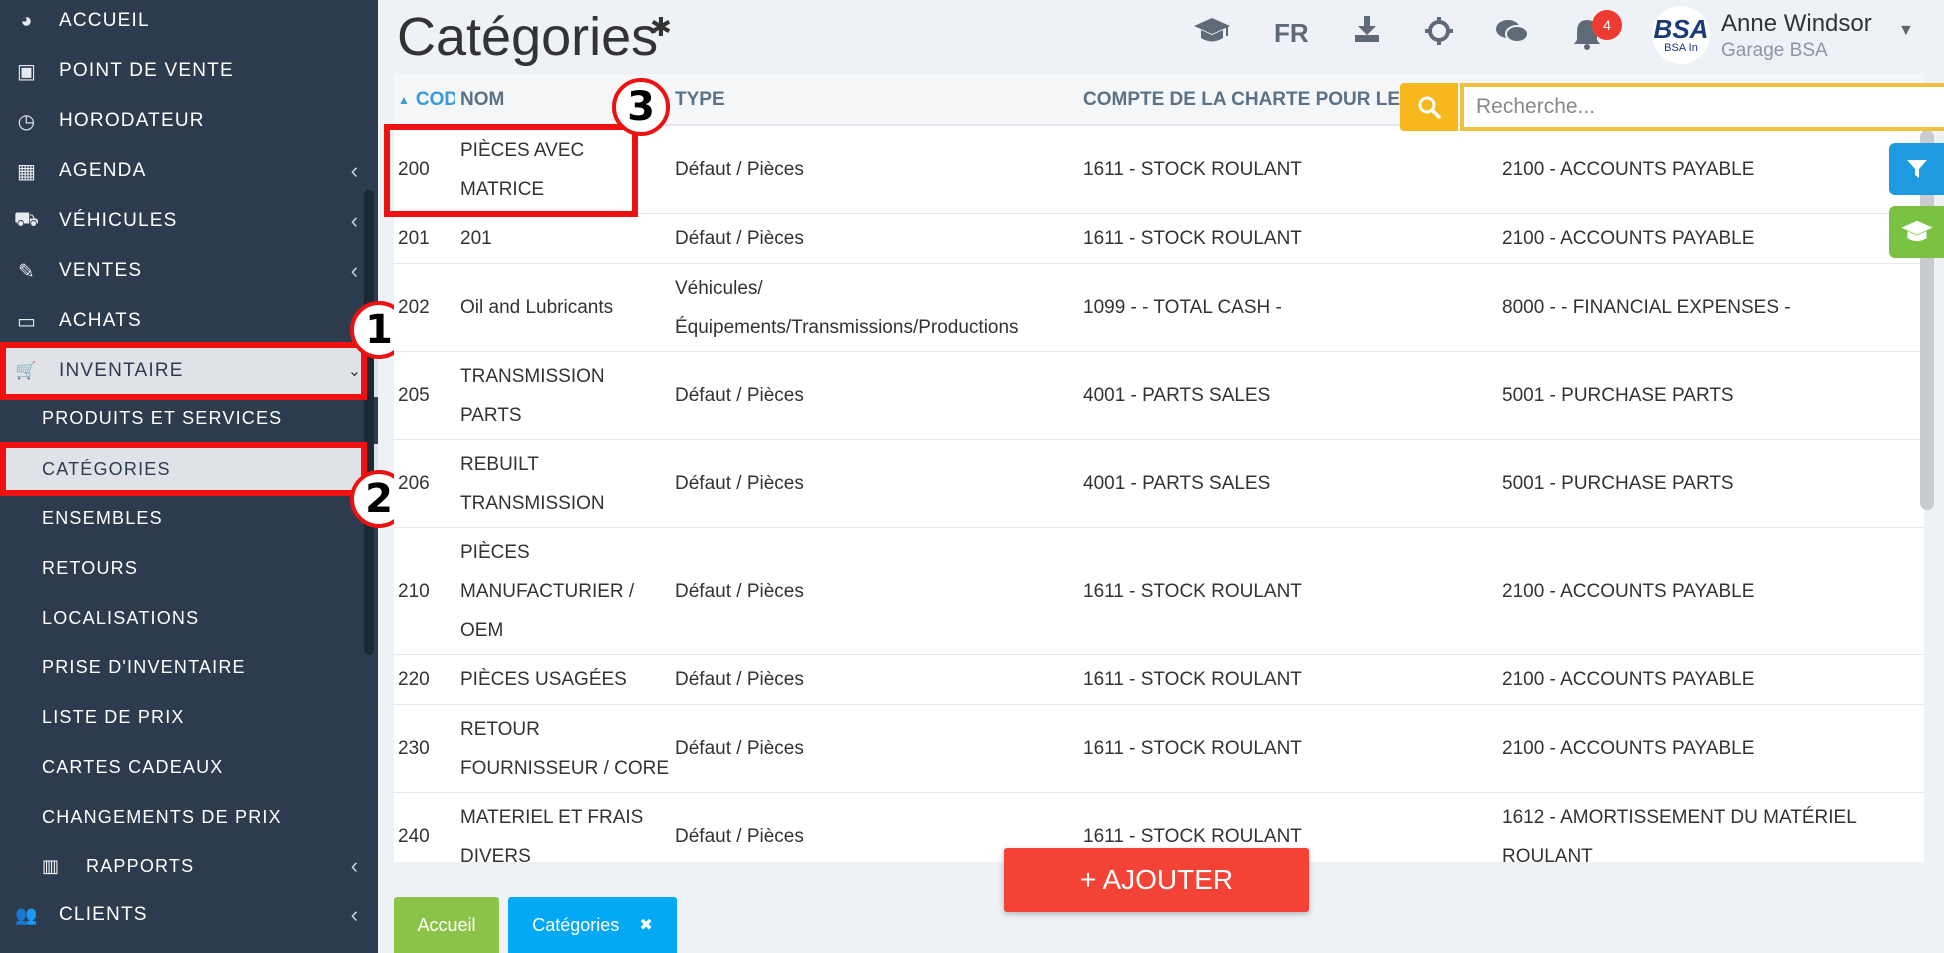 Image resolution: width=1944 pixels, height=953 pixels. What do you see at coordinates (103, 914) in the screenshot?
I see `sidebar-item-label: CLIENTS` at bounding box center [103, 914].